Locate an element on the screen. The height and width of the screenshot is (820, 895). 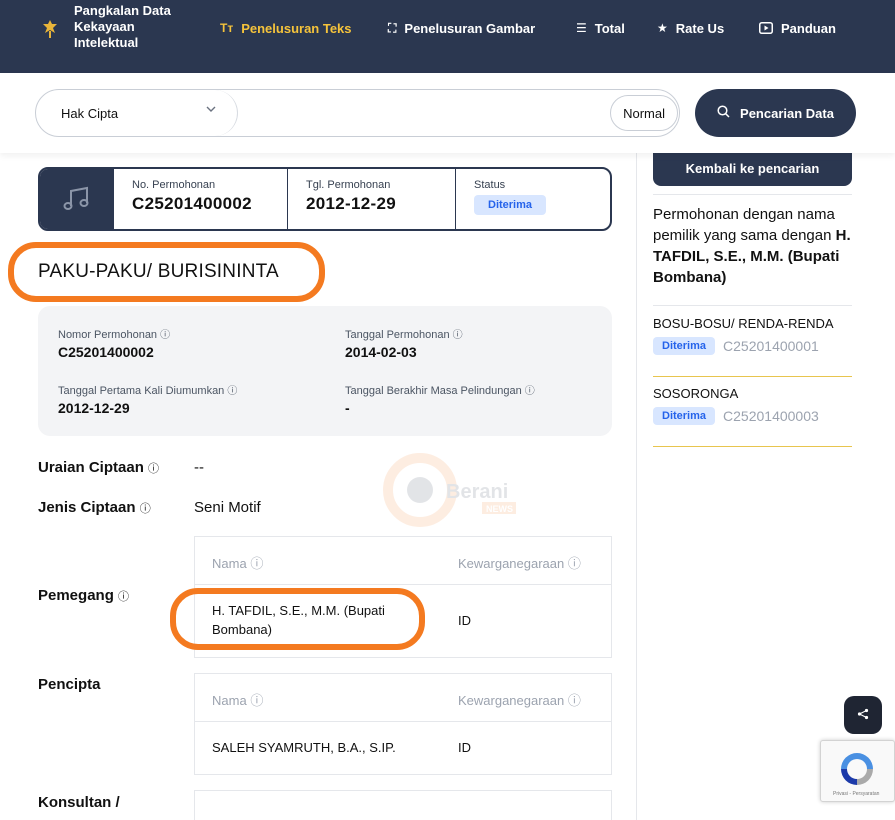
search-mode-button: Normal is located at coordinates (644, 113).